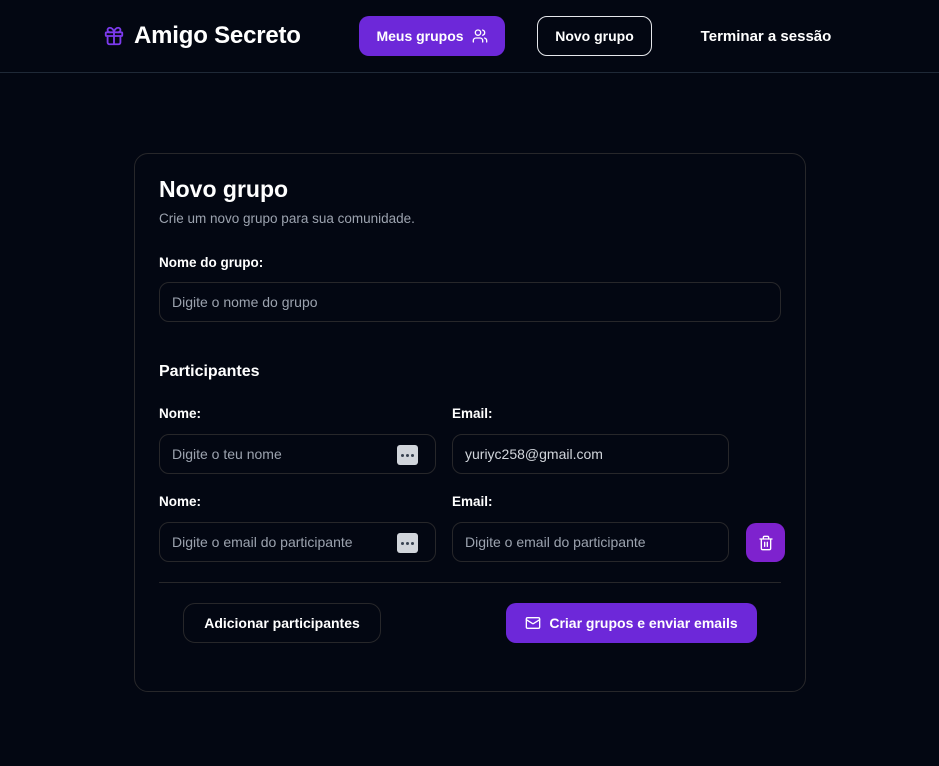  What do you see at coordinates (470, 582) in the screenshot?
I see `divider` at bounding box center [470, 582].